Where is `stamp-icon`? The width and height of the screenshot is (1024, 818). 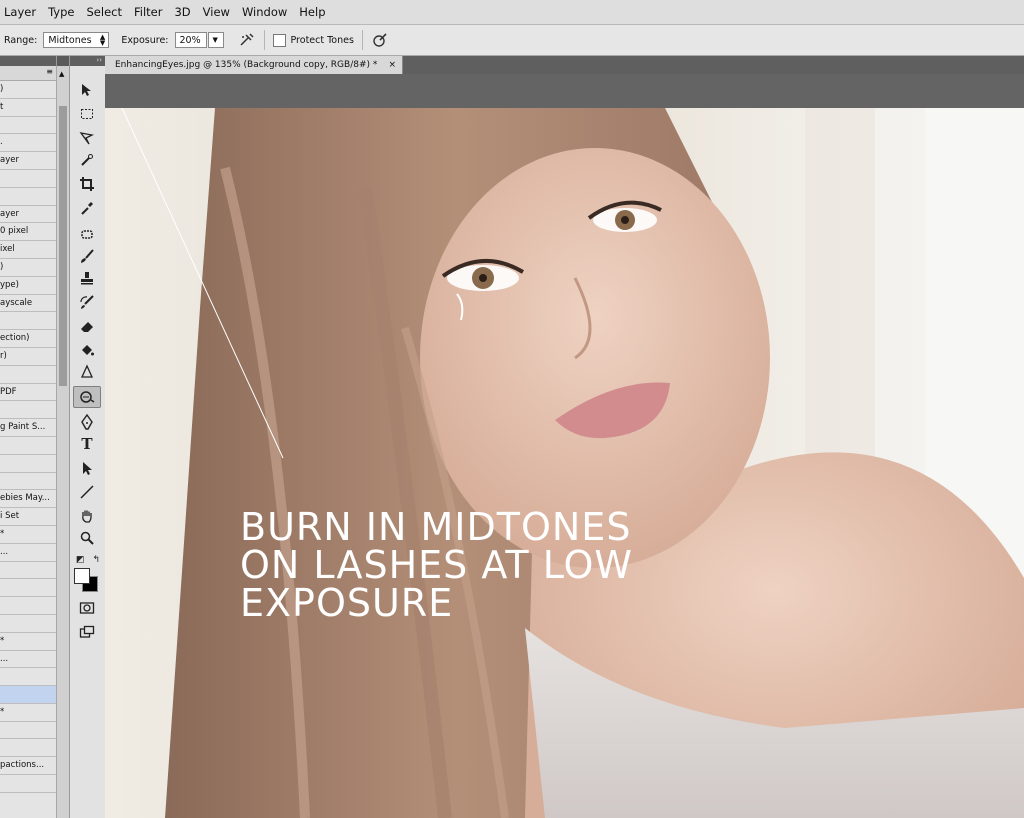
stamp-icon is located at coordinates (87, 278).